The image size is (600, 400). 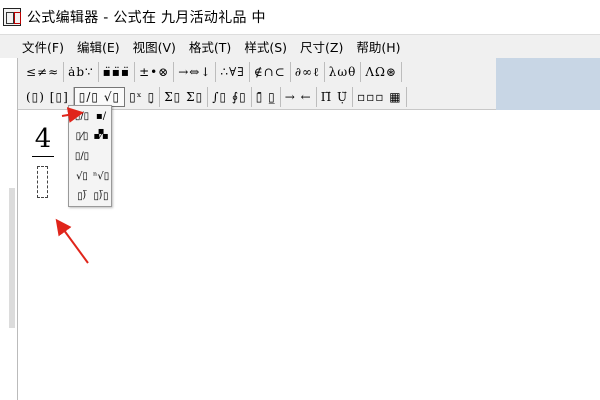 I want to click on arrow-to-fraction-template, so click(x=72, y=115).